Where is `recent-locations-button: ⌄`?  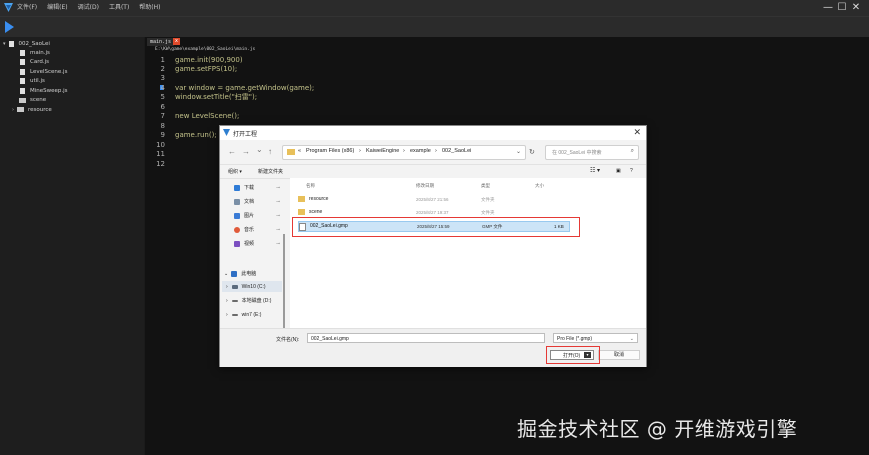
recent-locations-button: ⌄ is located at coordinates (259, 149).